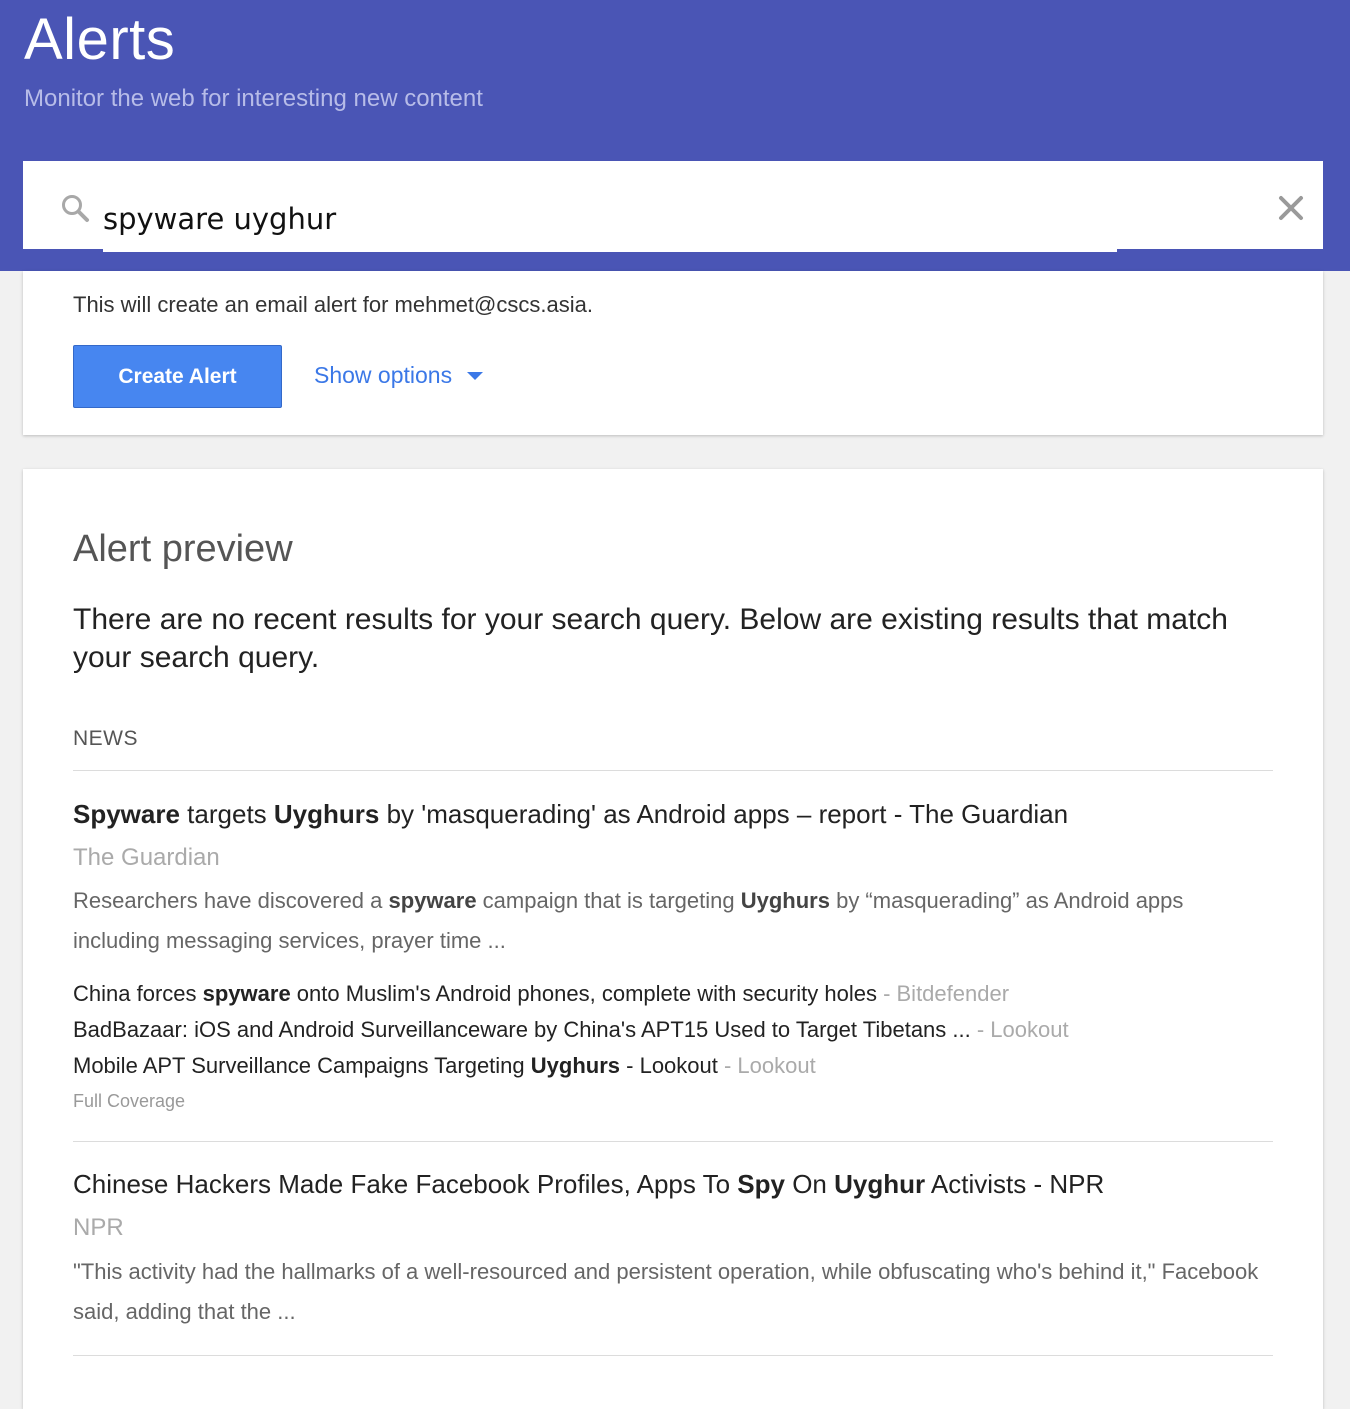 The image size is (1350, 1409). Describe the element at coordinates (761, 1184) in the screenshot. I see `highlighted-term: Spy` at that location.